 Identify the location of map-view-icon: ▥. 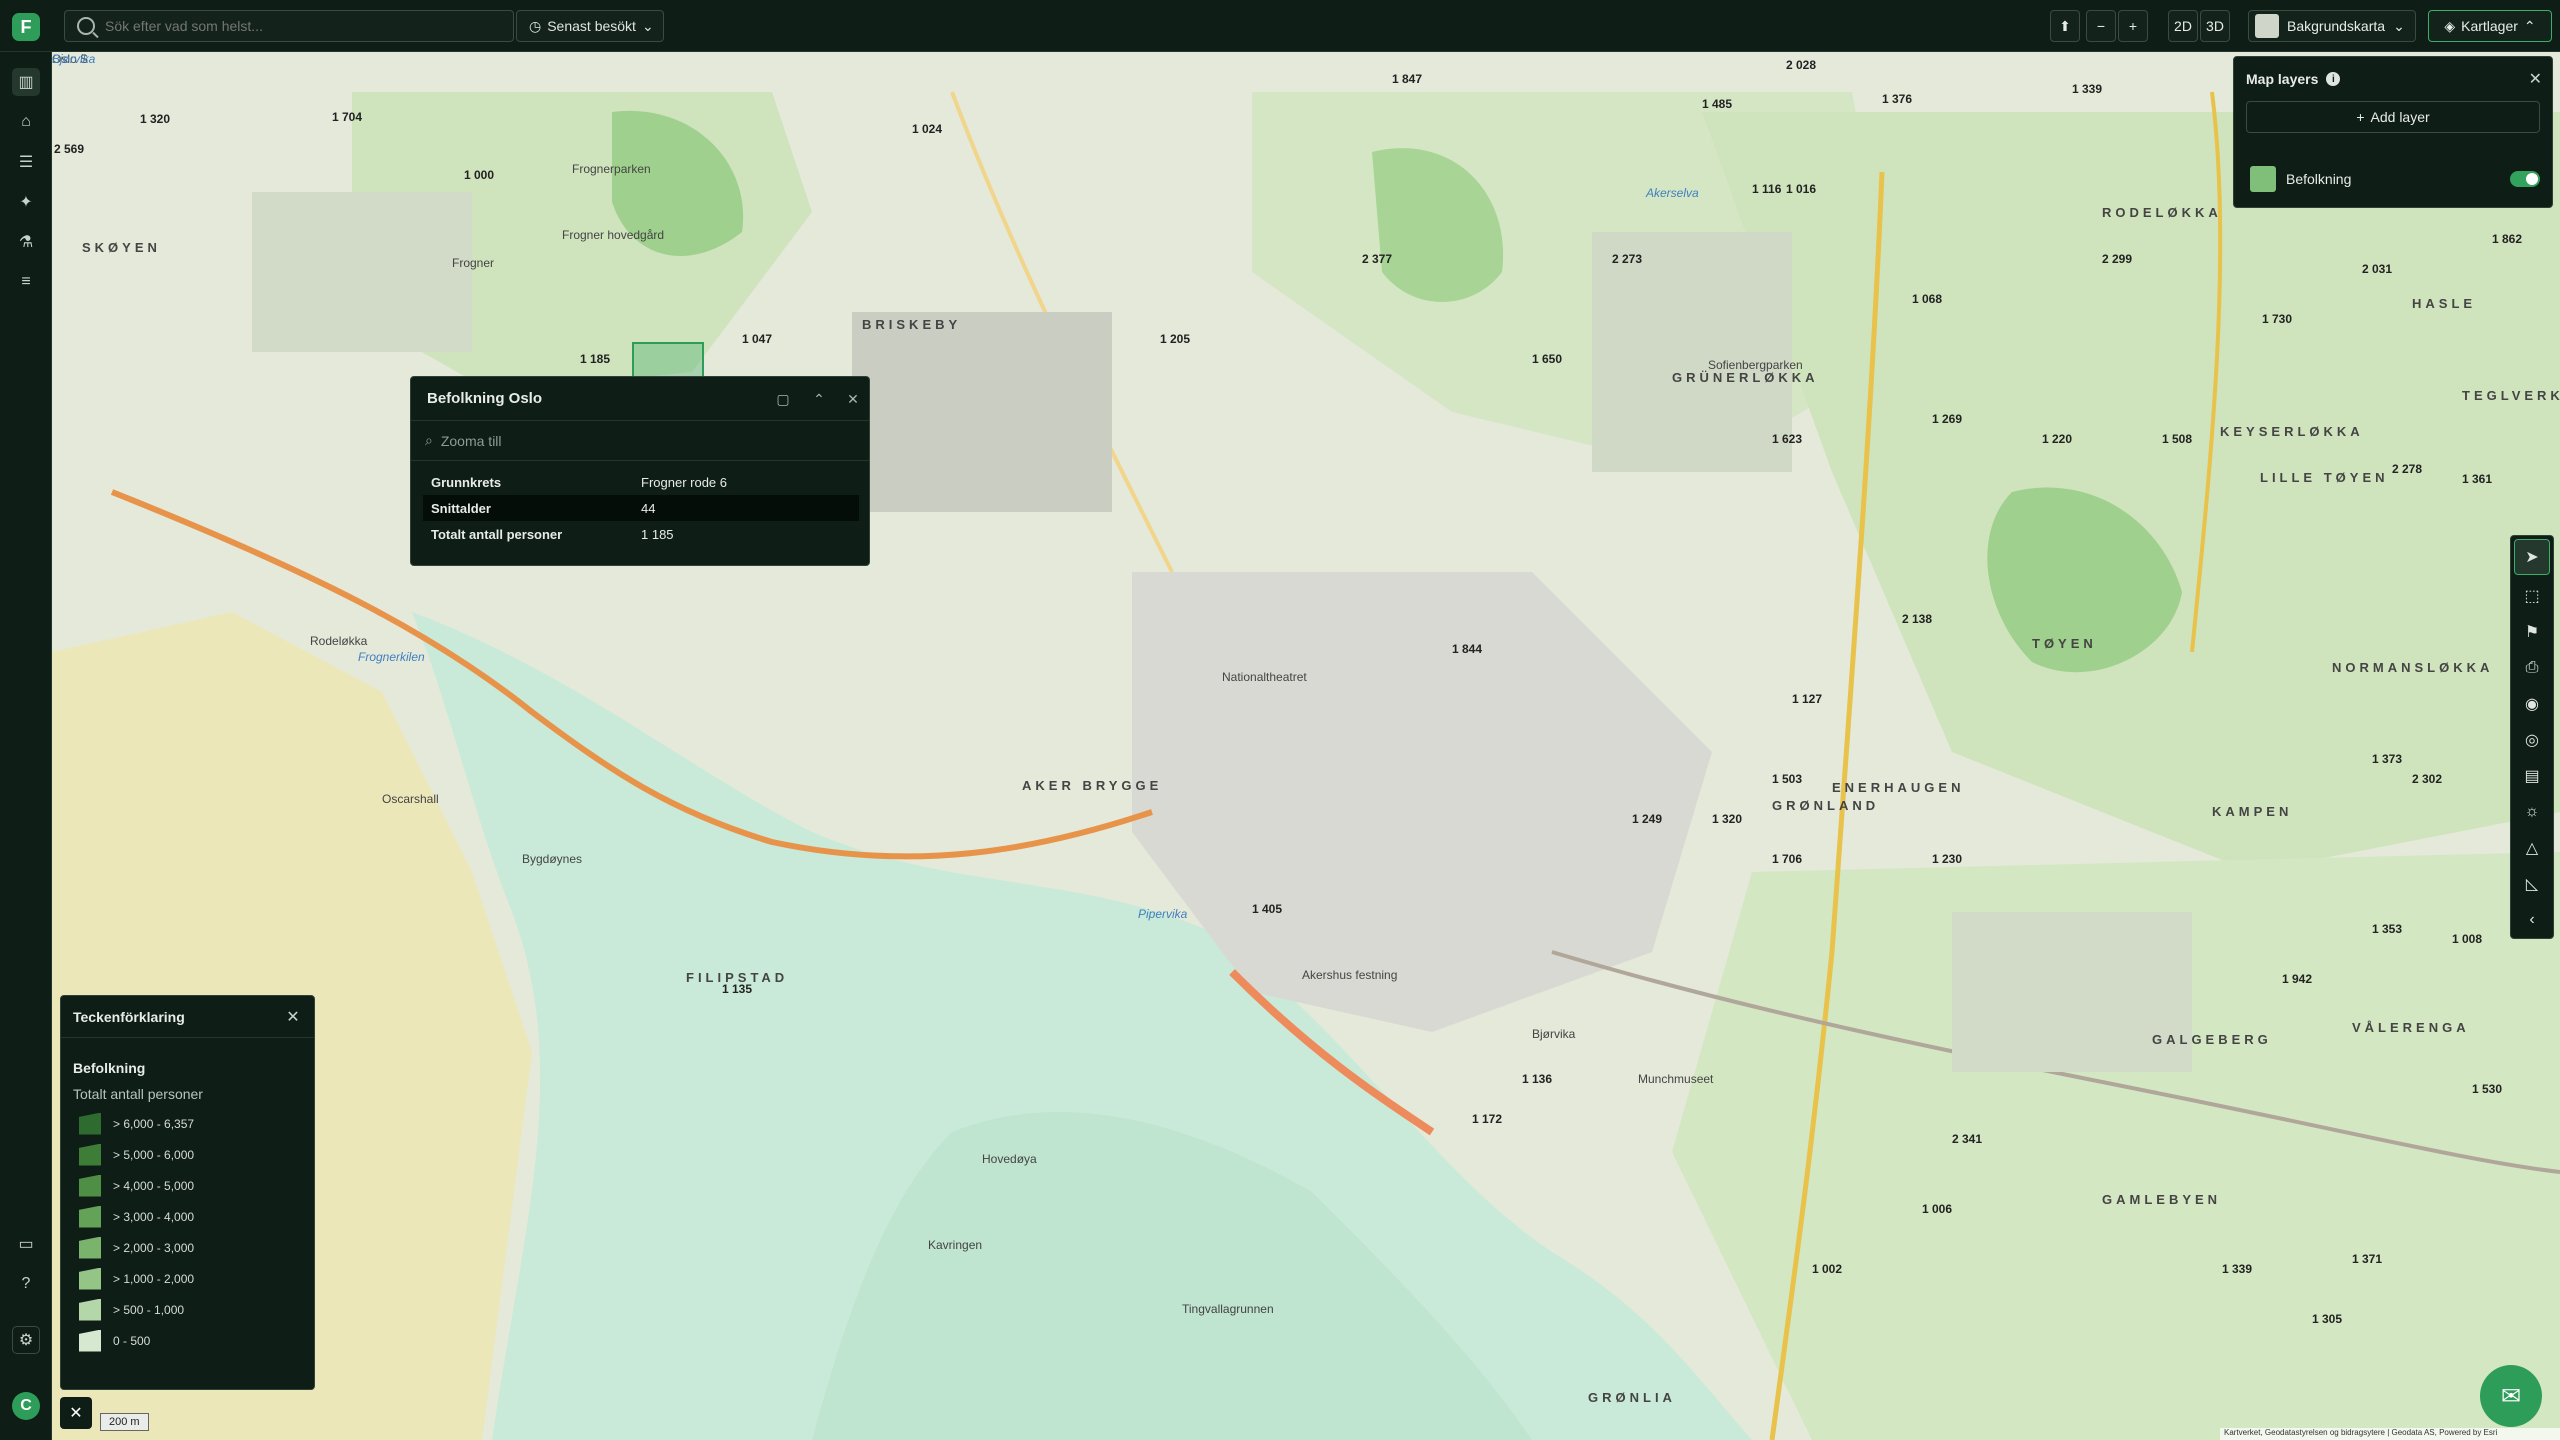
(26, 82).